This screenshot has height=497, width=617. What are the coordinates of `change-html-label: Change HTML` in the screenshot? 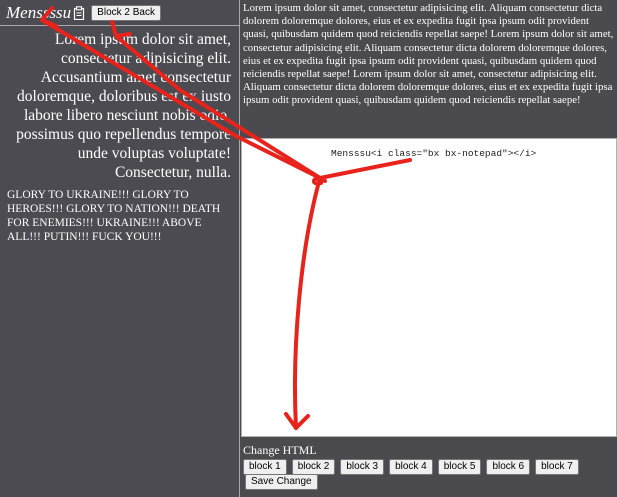 It's located at (280, 450).